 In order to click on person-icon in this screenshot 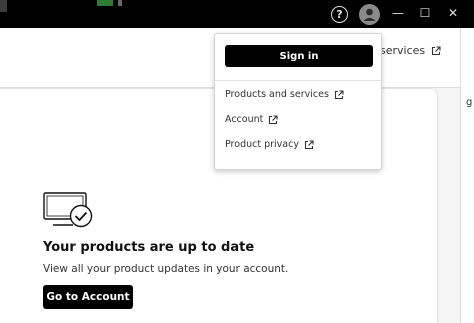, I will do `click(369, 14)`.